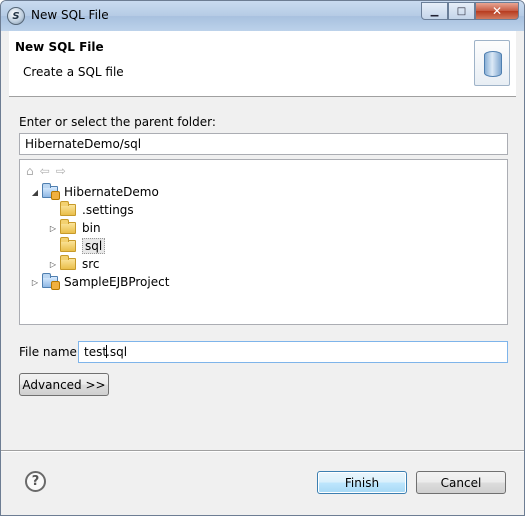  What do you see at coordinates (35, 481) in the screenshot?
I see `help-icon: ?` at bounding box center [35, 481].